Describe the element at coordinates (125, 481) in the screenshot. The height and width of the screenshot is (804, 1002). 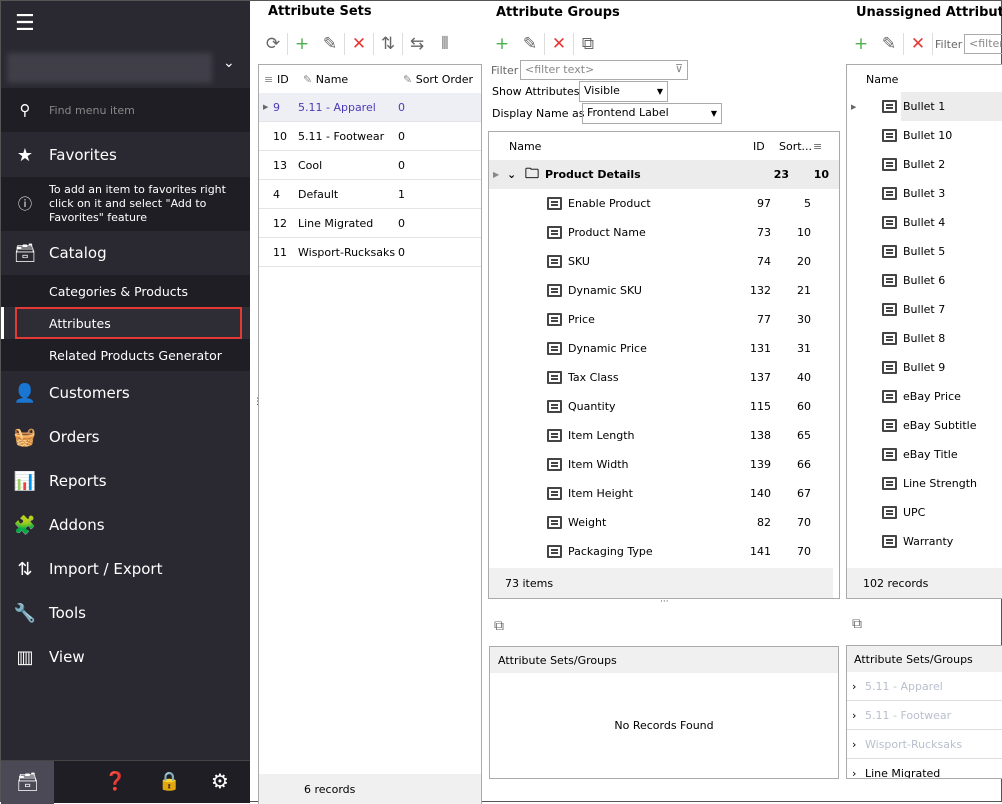
I see `sidebar-item-reports: 📊 Reports` at that location.